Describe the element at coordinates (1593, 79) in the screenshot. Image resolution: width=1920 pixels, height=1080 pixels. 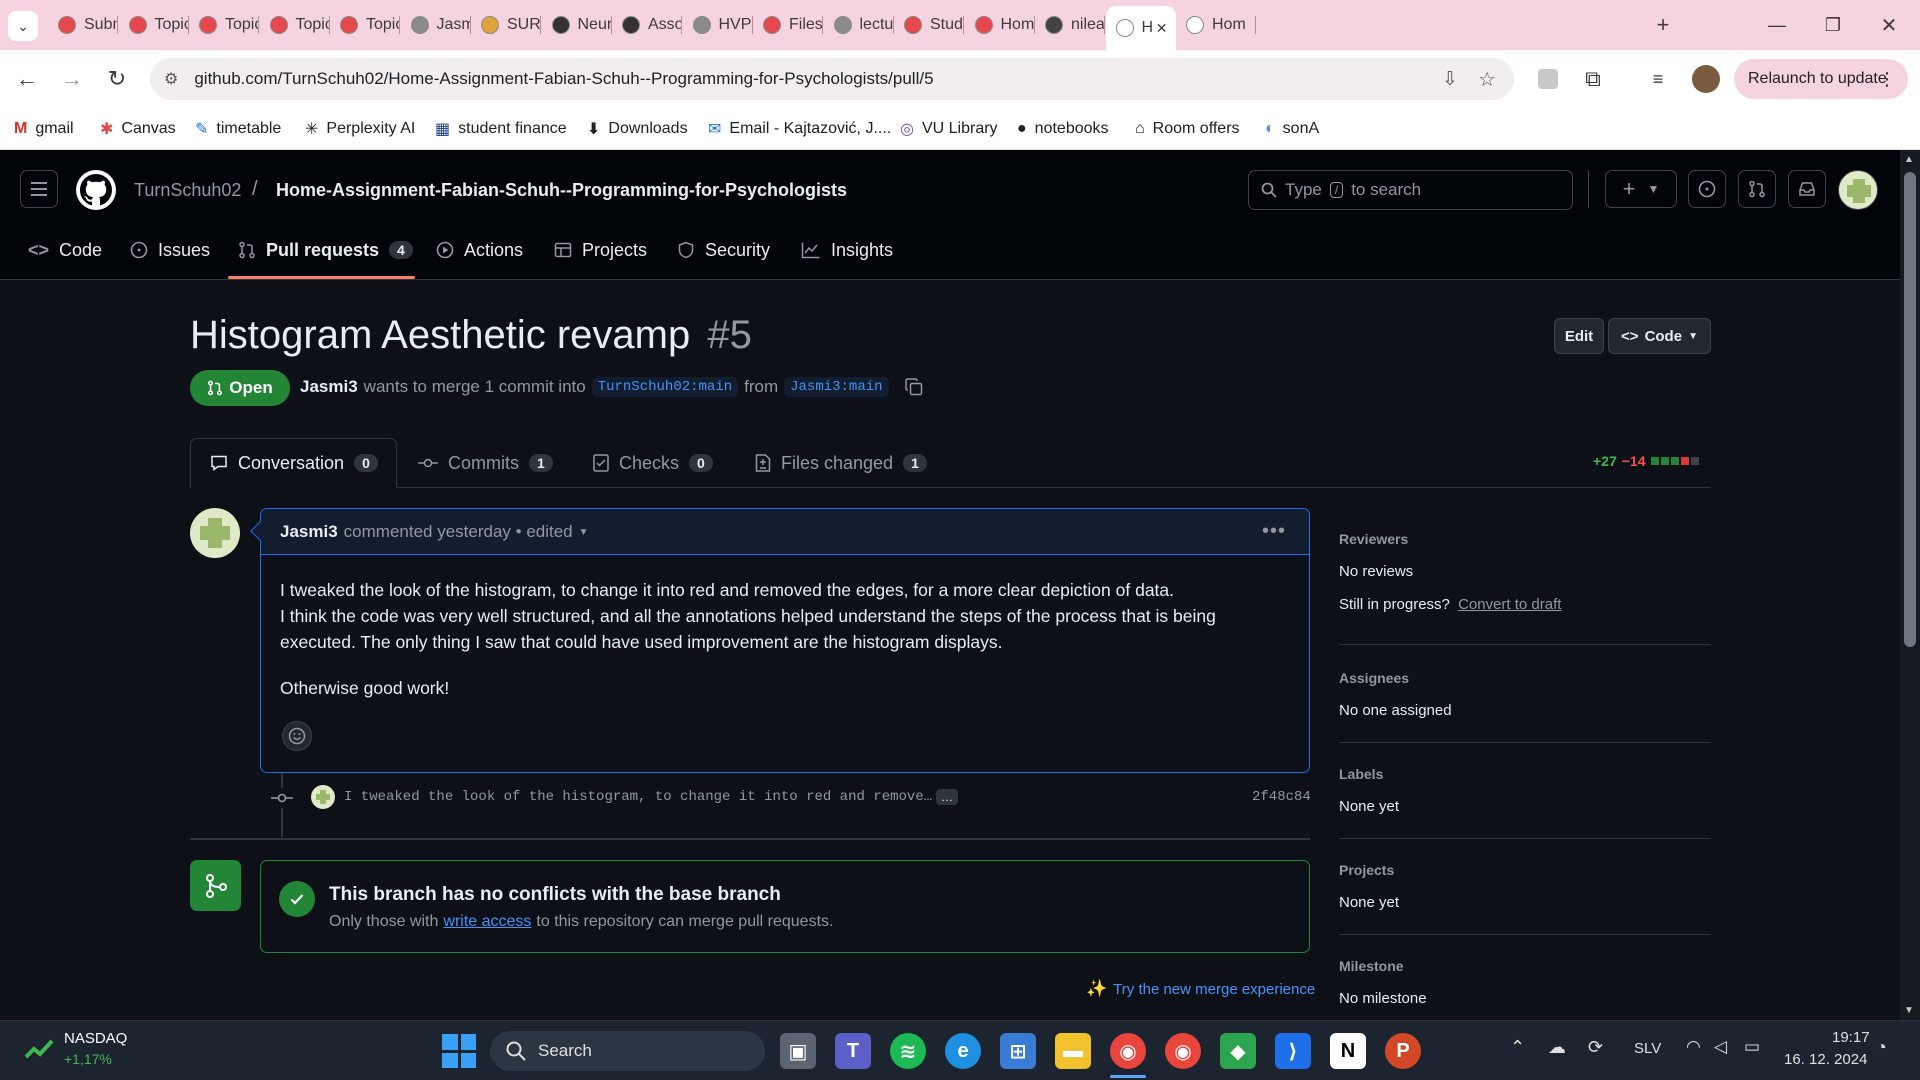
I see `extensions-puzzle-icon: ⧉` at that location.